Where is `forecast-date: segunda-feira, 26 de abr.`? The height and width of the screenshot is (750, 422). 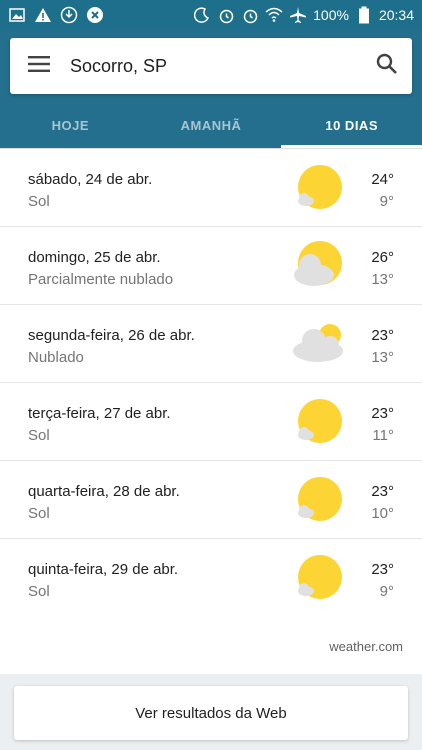 forecast-date: segunda-feira, 26 de abr. is located at coordinates (111, 335).